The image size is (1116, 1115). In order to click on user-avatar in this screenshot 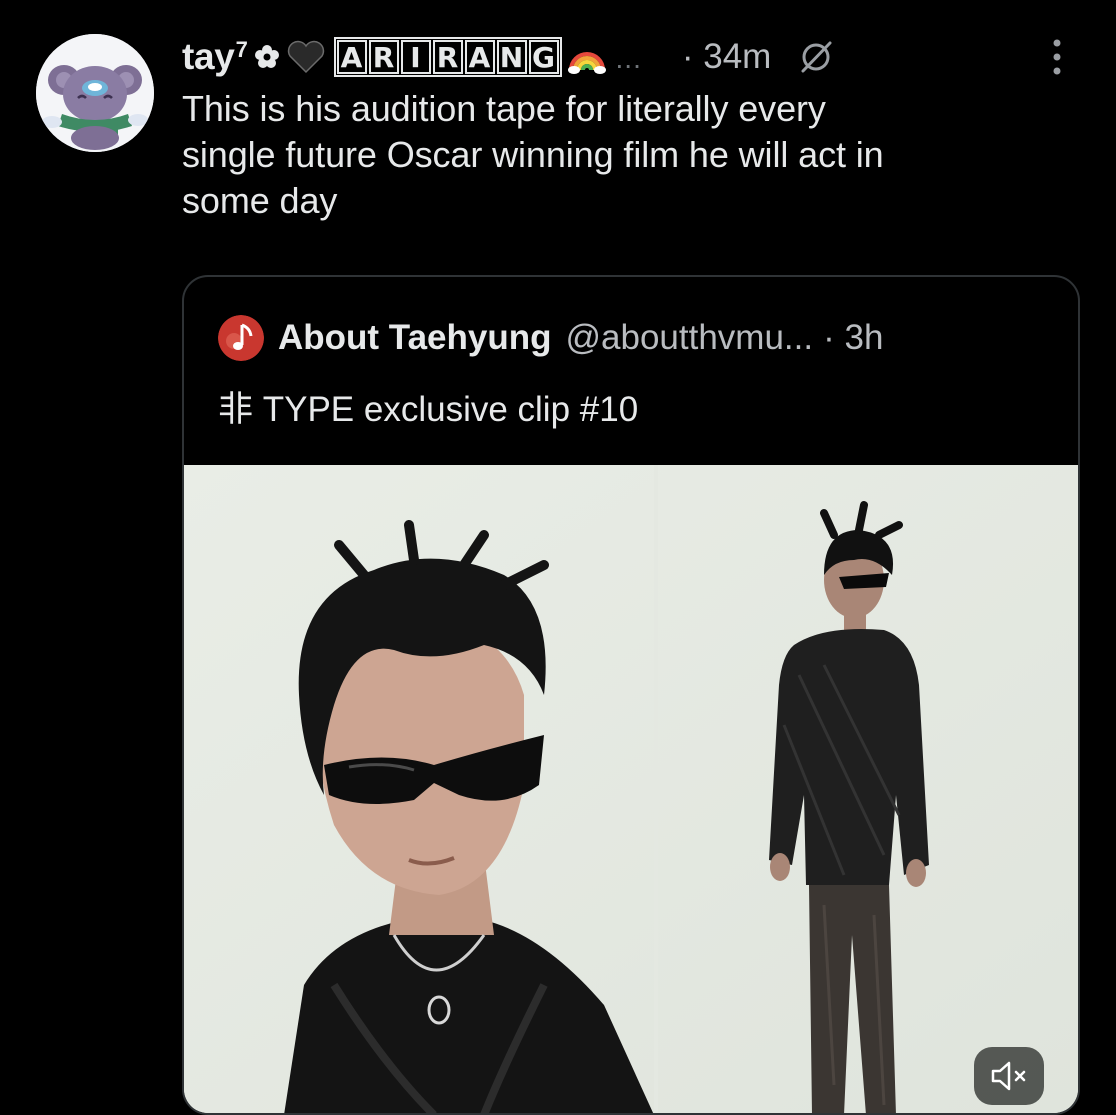, I will do `click(95, 93)`.